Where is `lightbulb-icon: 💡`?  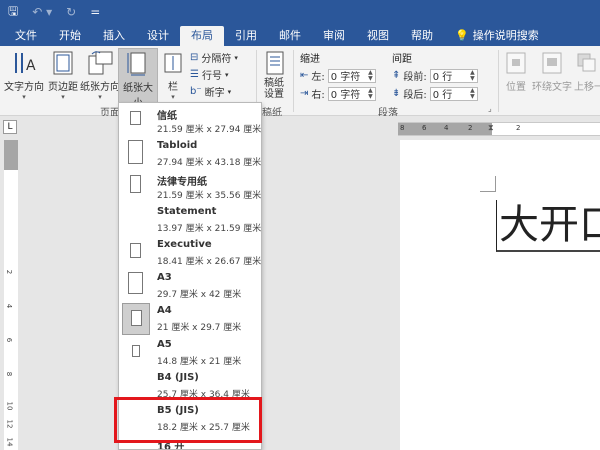 lightbulb-icon: 💡 is located at coordinates (462, 35).